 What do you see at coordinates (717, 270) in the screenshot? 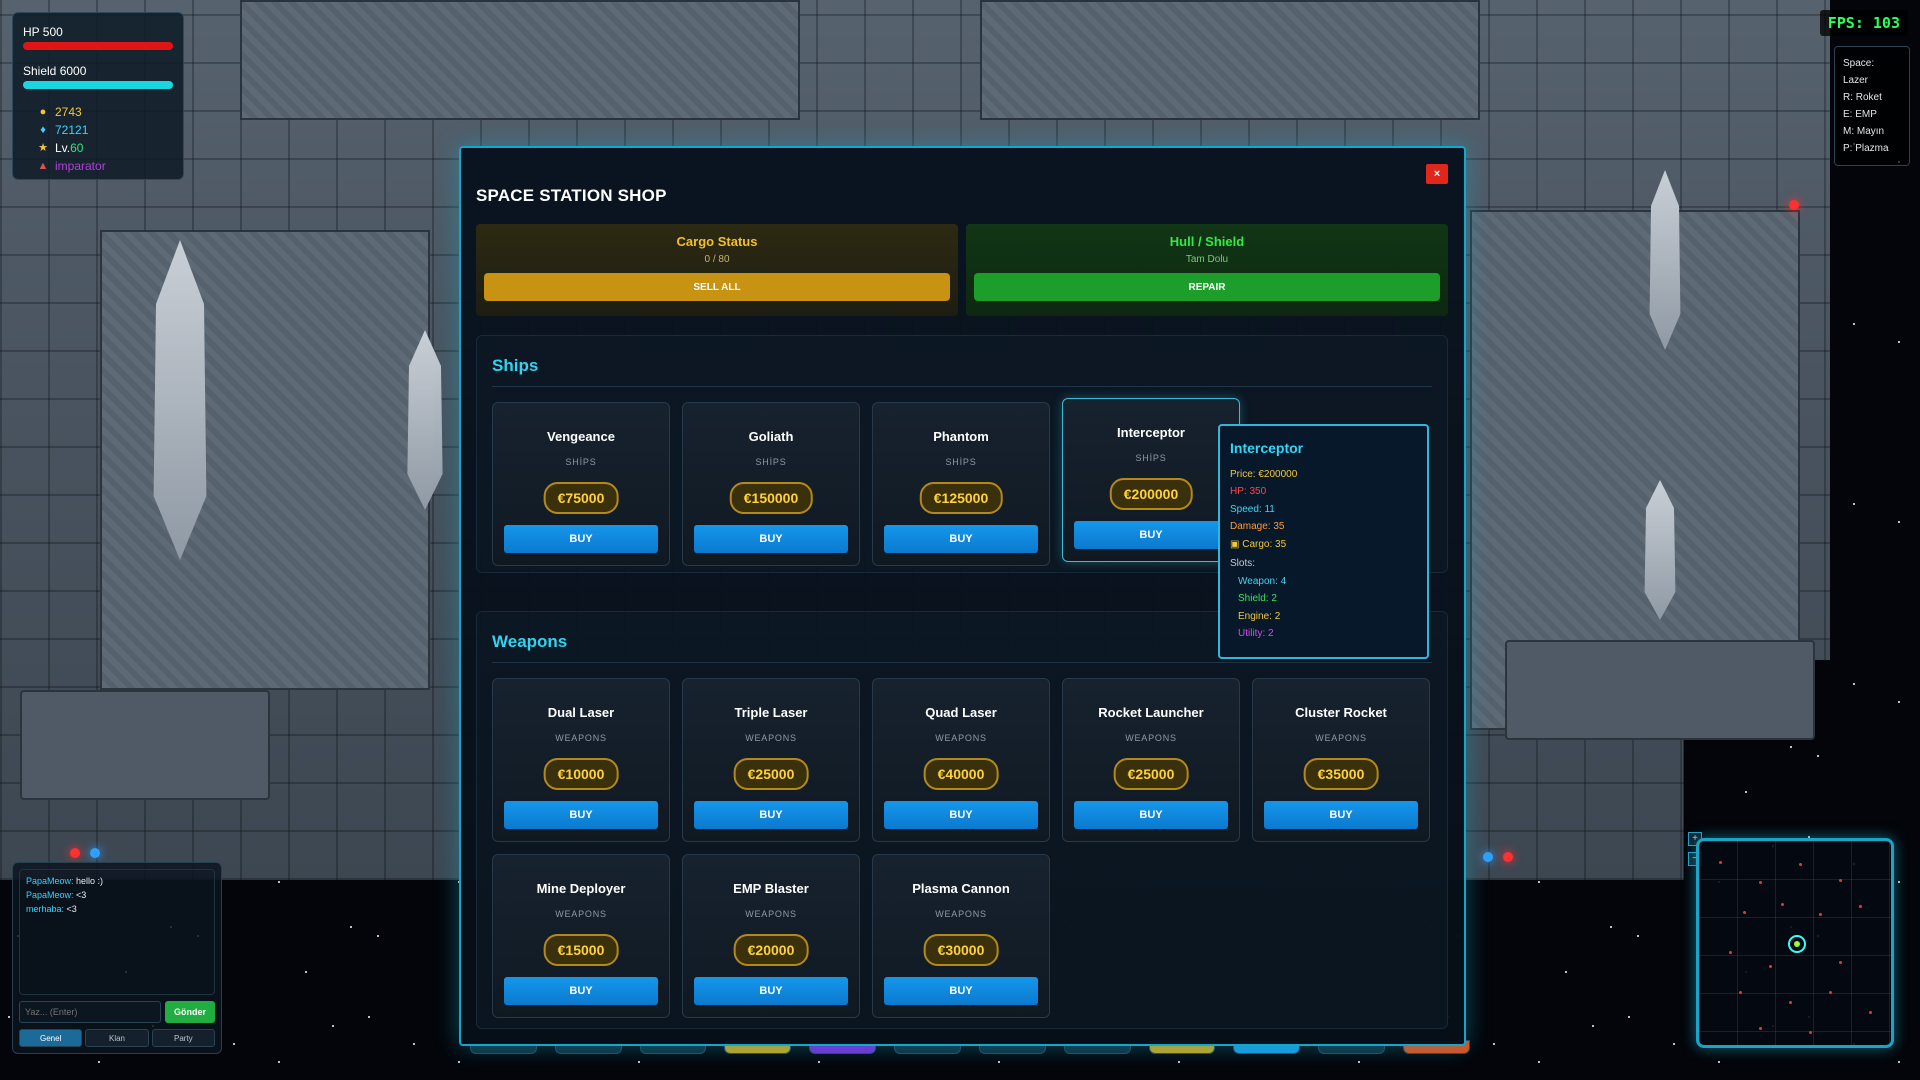
I see `cargo-status-card: Cargo Status 0 / 80 SELL ALL` at bounding box center [717, 270].